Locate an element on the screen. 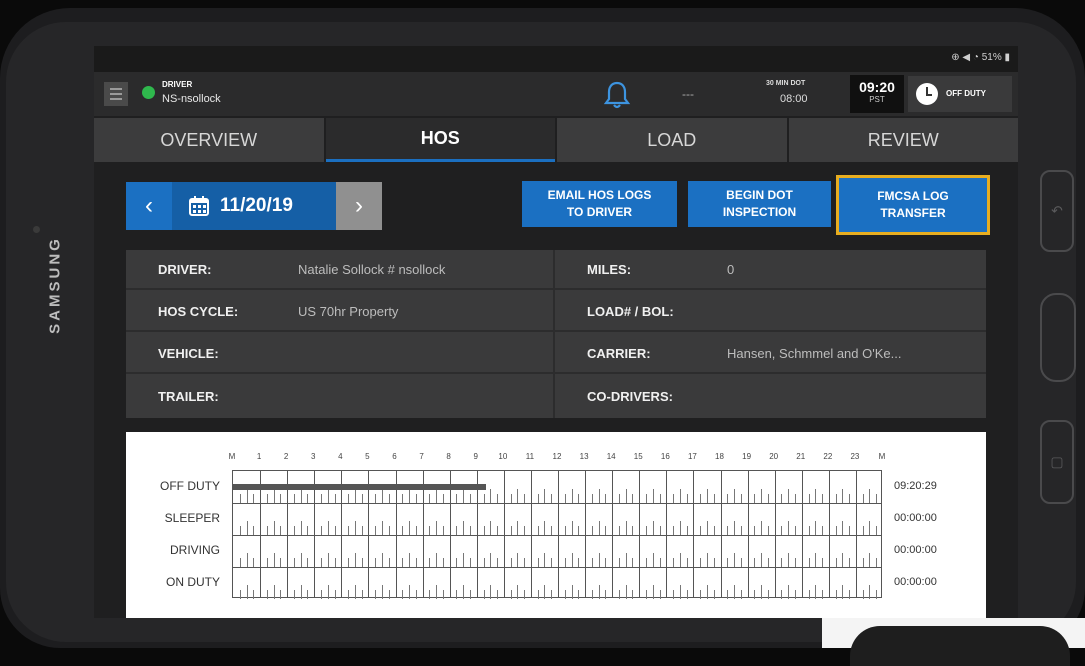  system-icons: ⊕ ◀ ◔ 51% ▮ is located at coordinates (980, 57).